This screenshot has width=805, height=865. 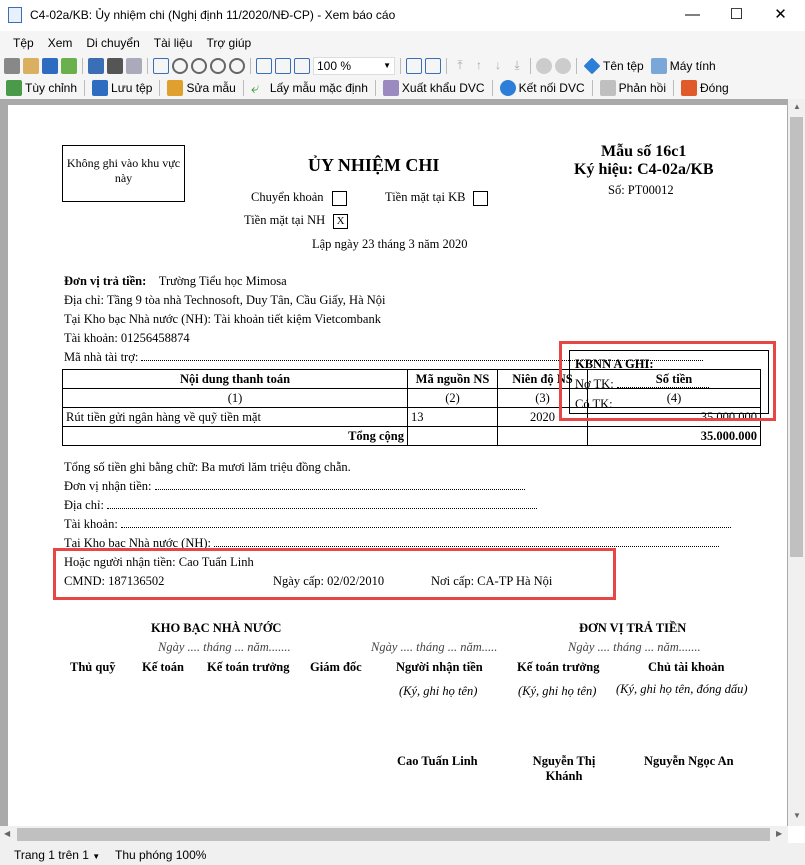 I want to click on document-number: Số: PT00012, so click(x=641, y=190).